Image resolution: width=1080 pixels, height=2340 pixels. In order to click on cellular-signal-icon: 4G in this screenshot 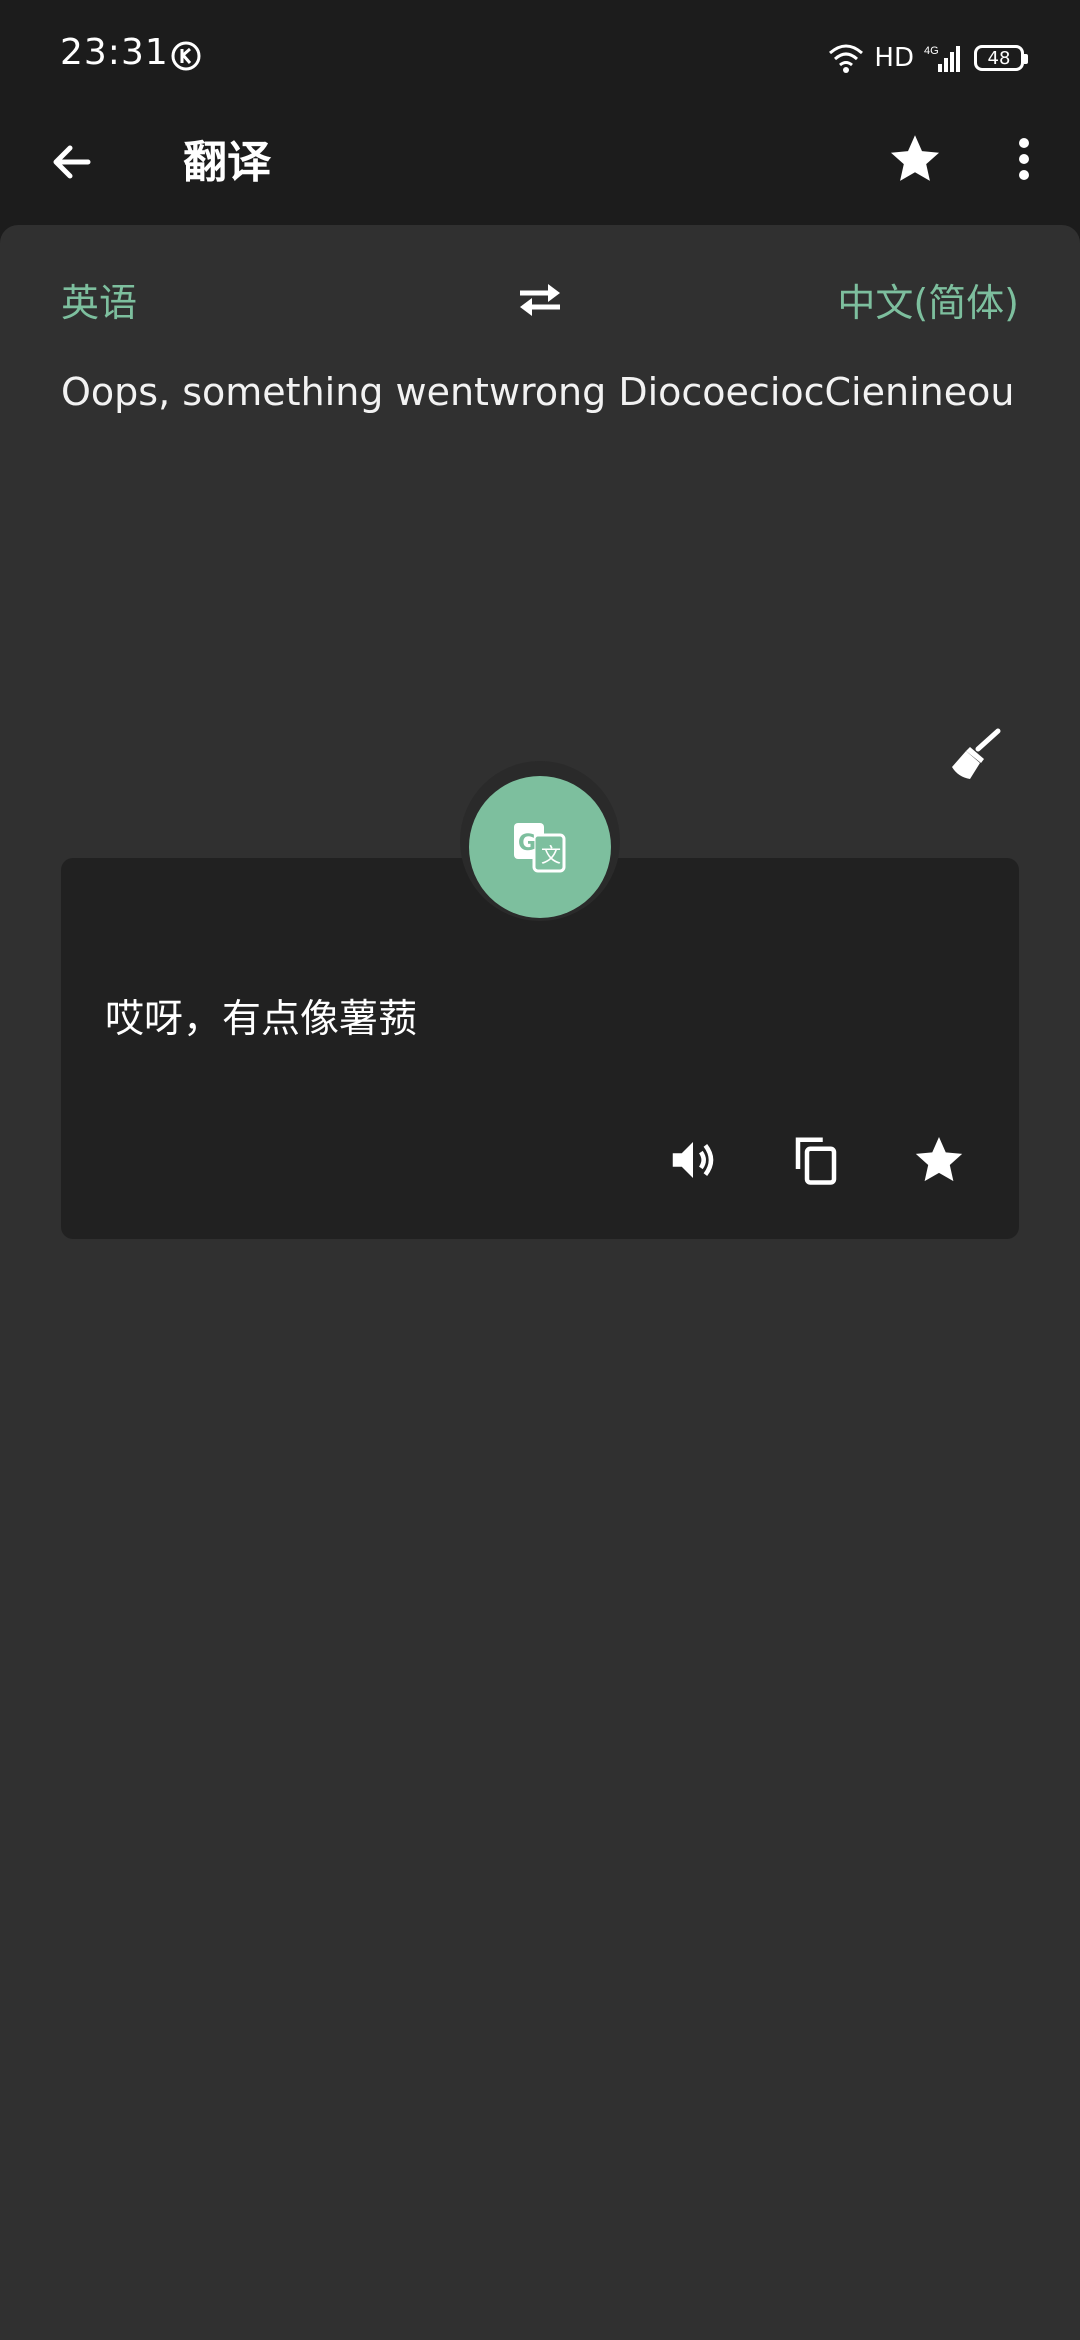, I will do `click(942, 58)`.